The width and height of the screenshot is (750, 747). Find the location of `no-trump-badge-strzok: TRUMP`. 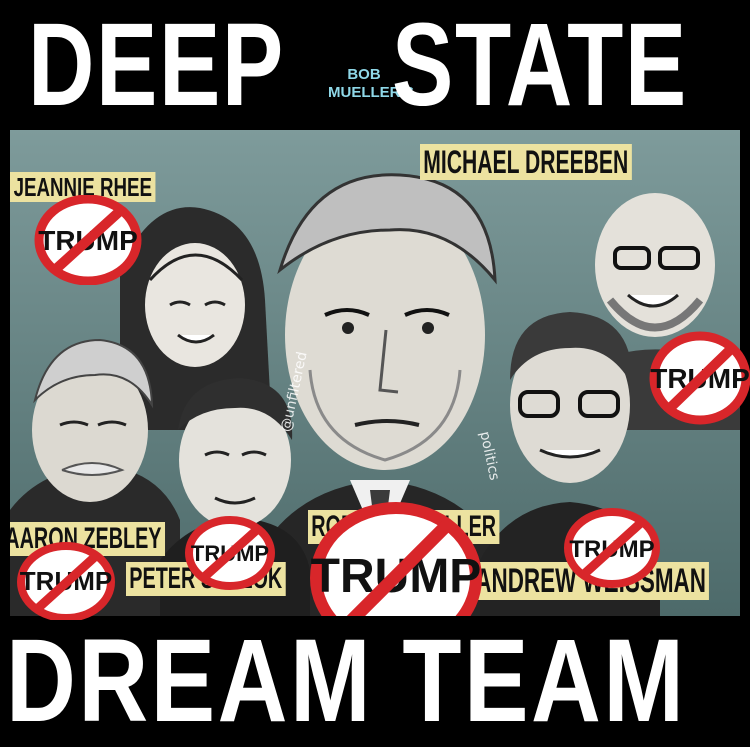

no-trump-badge-strzok: TRUMP is located at coordinates (230, 553).